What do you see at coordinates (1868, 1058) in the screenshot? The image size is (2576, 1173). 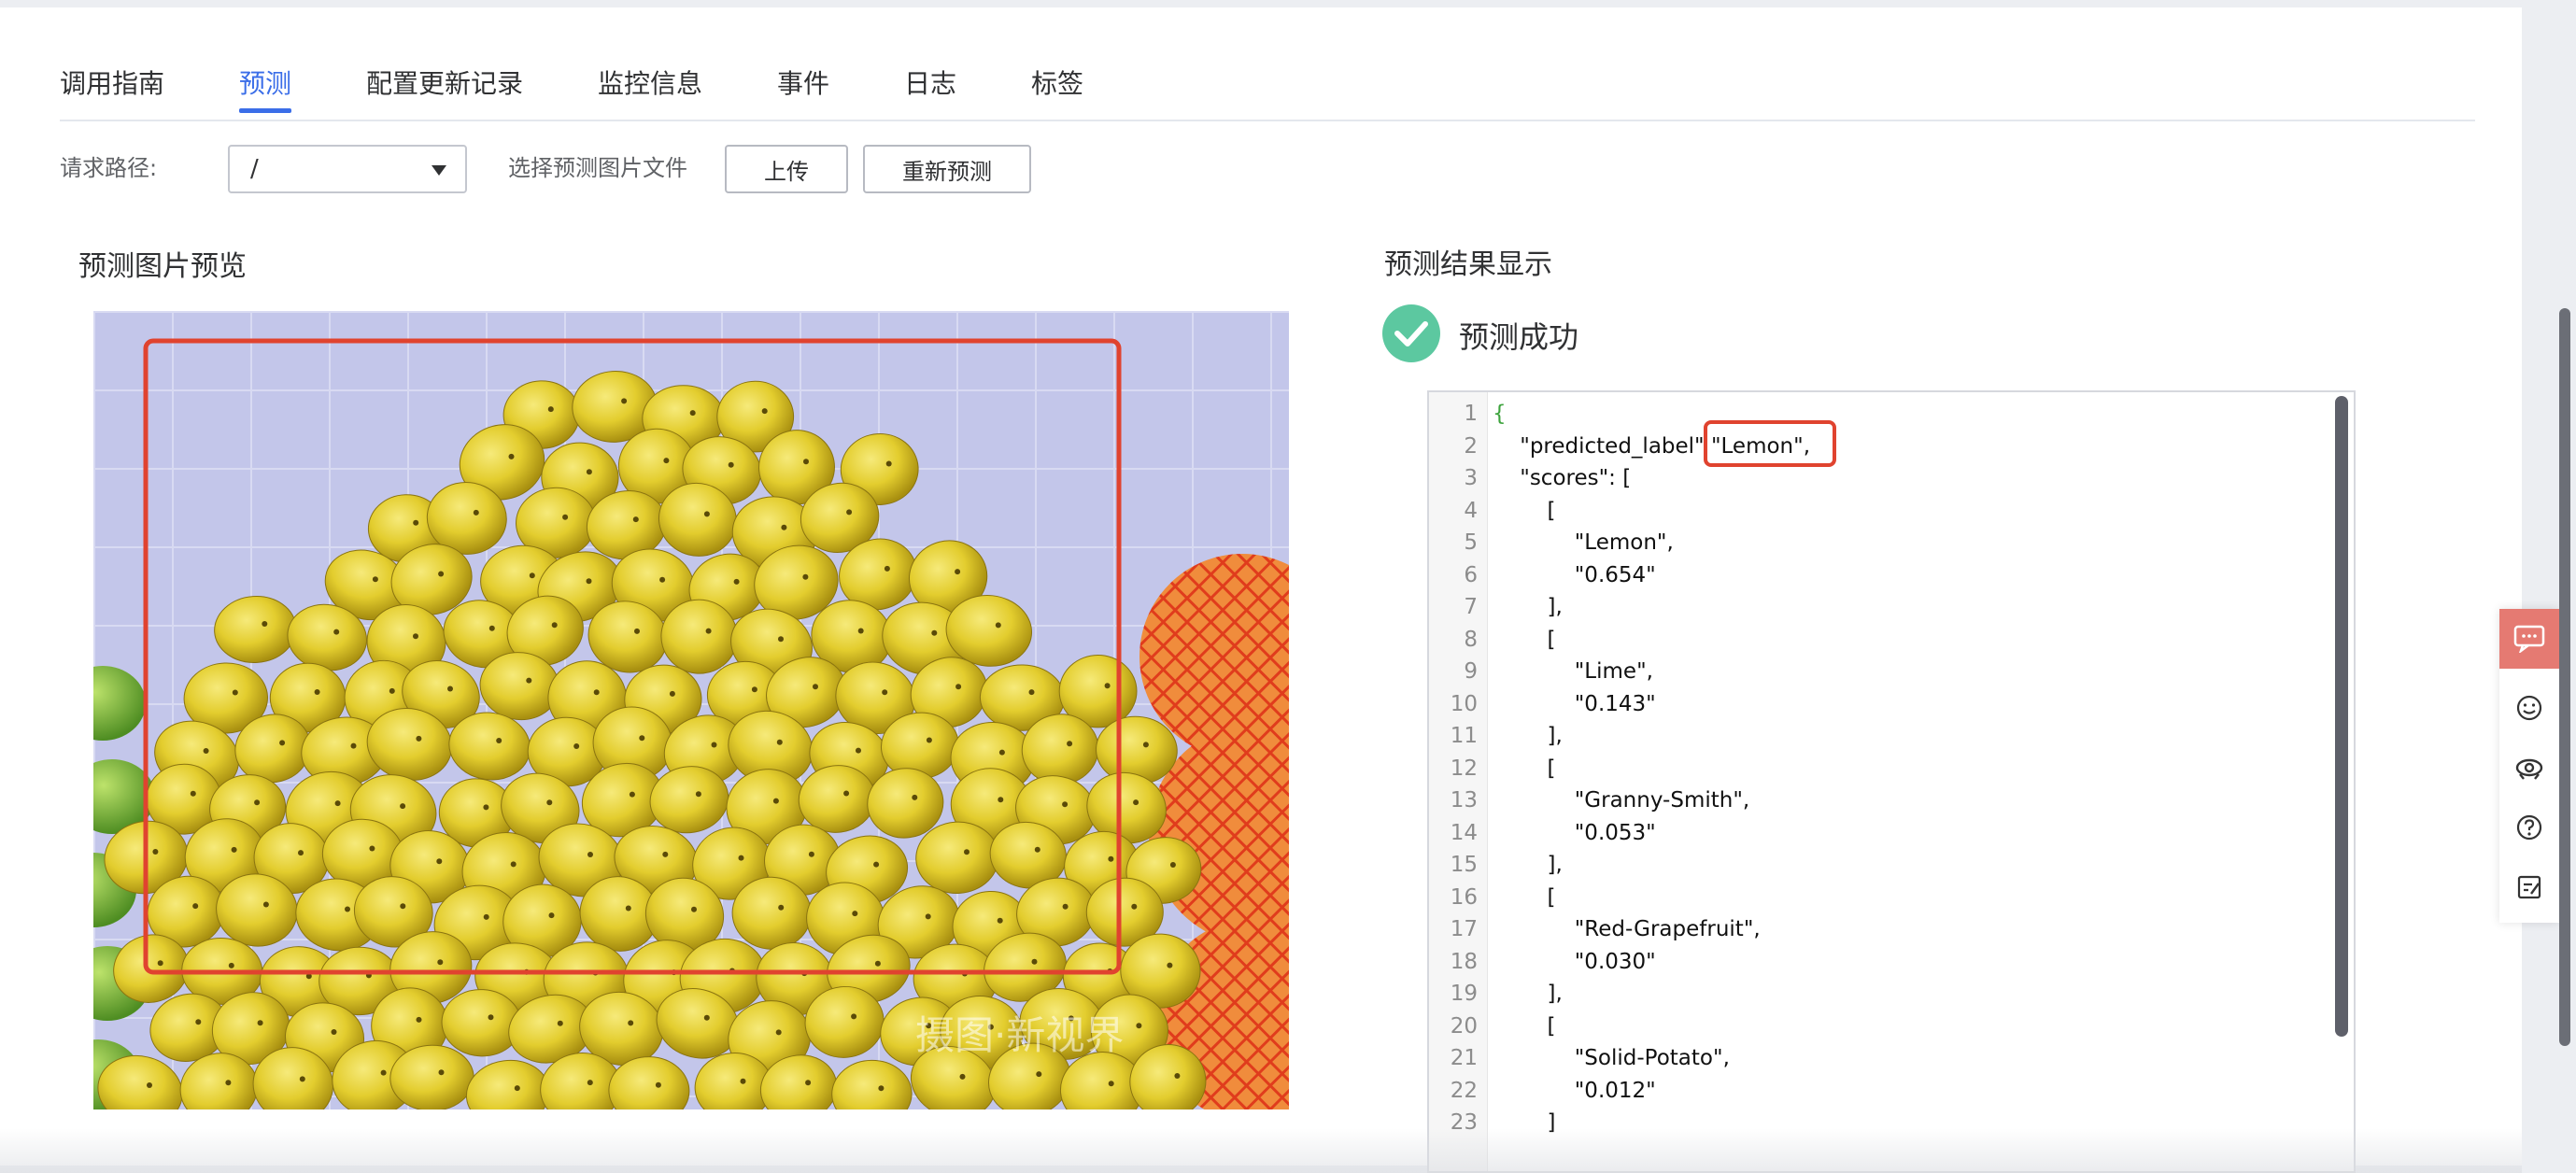 I see `code-line: 21 "Solid-Potato",` at bounding box center [1868, 1058].